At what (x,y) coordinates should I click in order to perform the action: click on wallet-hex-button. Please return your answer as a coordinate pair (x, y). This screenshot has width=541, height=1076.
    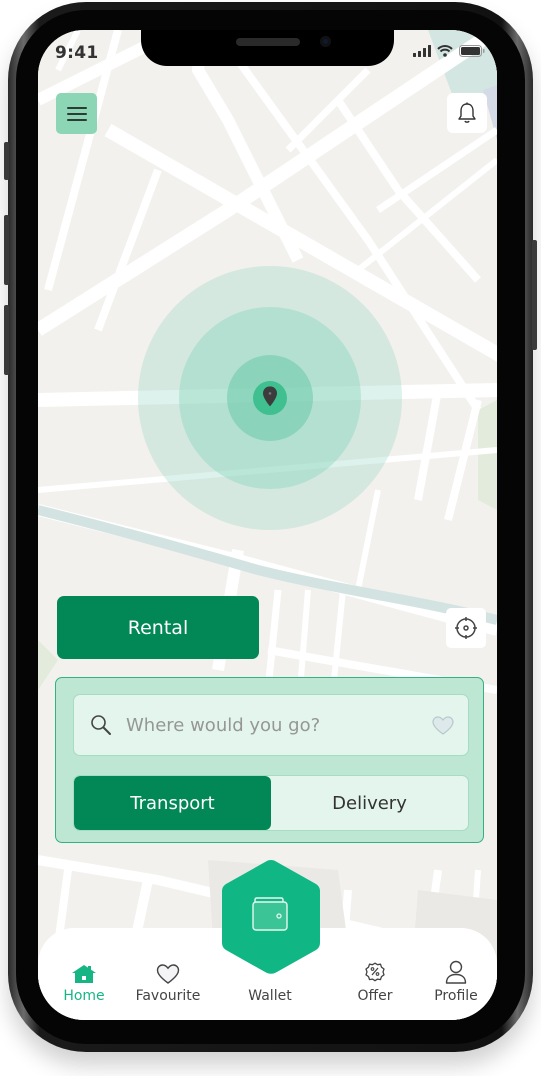
    Looking at the image, I should click on (271, 917).